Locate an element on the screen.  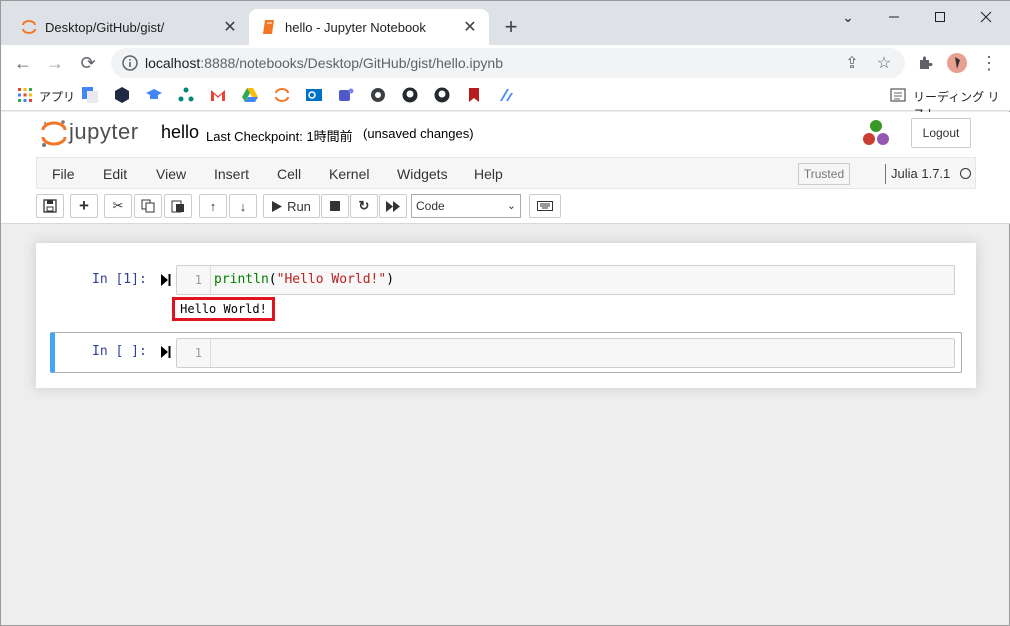
tab-desktop-gist: Desktop/GitHub/gist/ ✕ is located at coordinates (129, 27).